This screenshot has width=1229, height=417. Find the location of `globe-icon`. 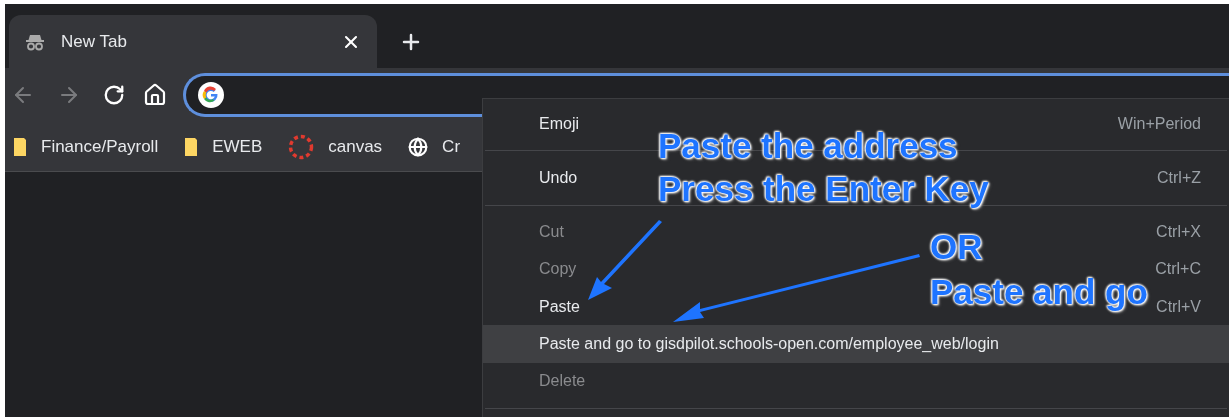

globe-icon is located at coordinates (418, 146).